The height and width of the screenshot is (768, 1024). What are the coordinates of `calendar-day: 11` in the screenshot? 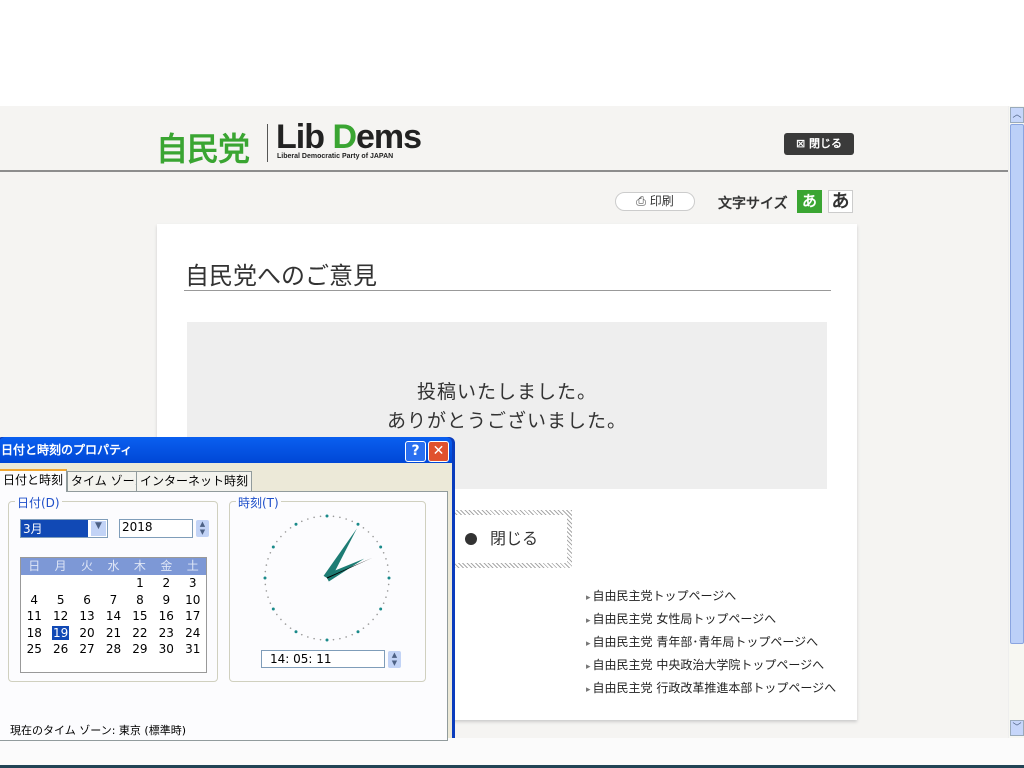 It's located at (34, 616).